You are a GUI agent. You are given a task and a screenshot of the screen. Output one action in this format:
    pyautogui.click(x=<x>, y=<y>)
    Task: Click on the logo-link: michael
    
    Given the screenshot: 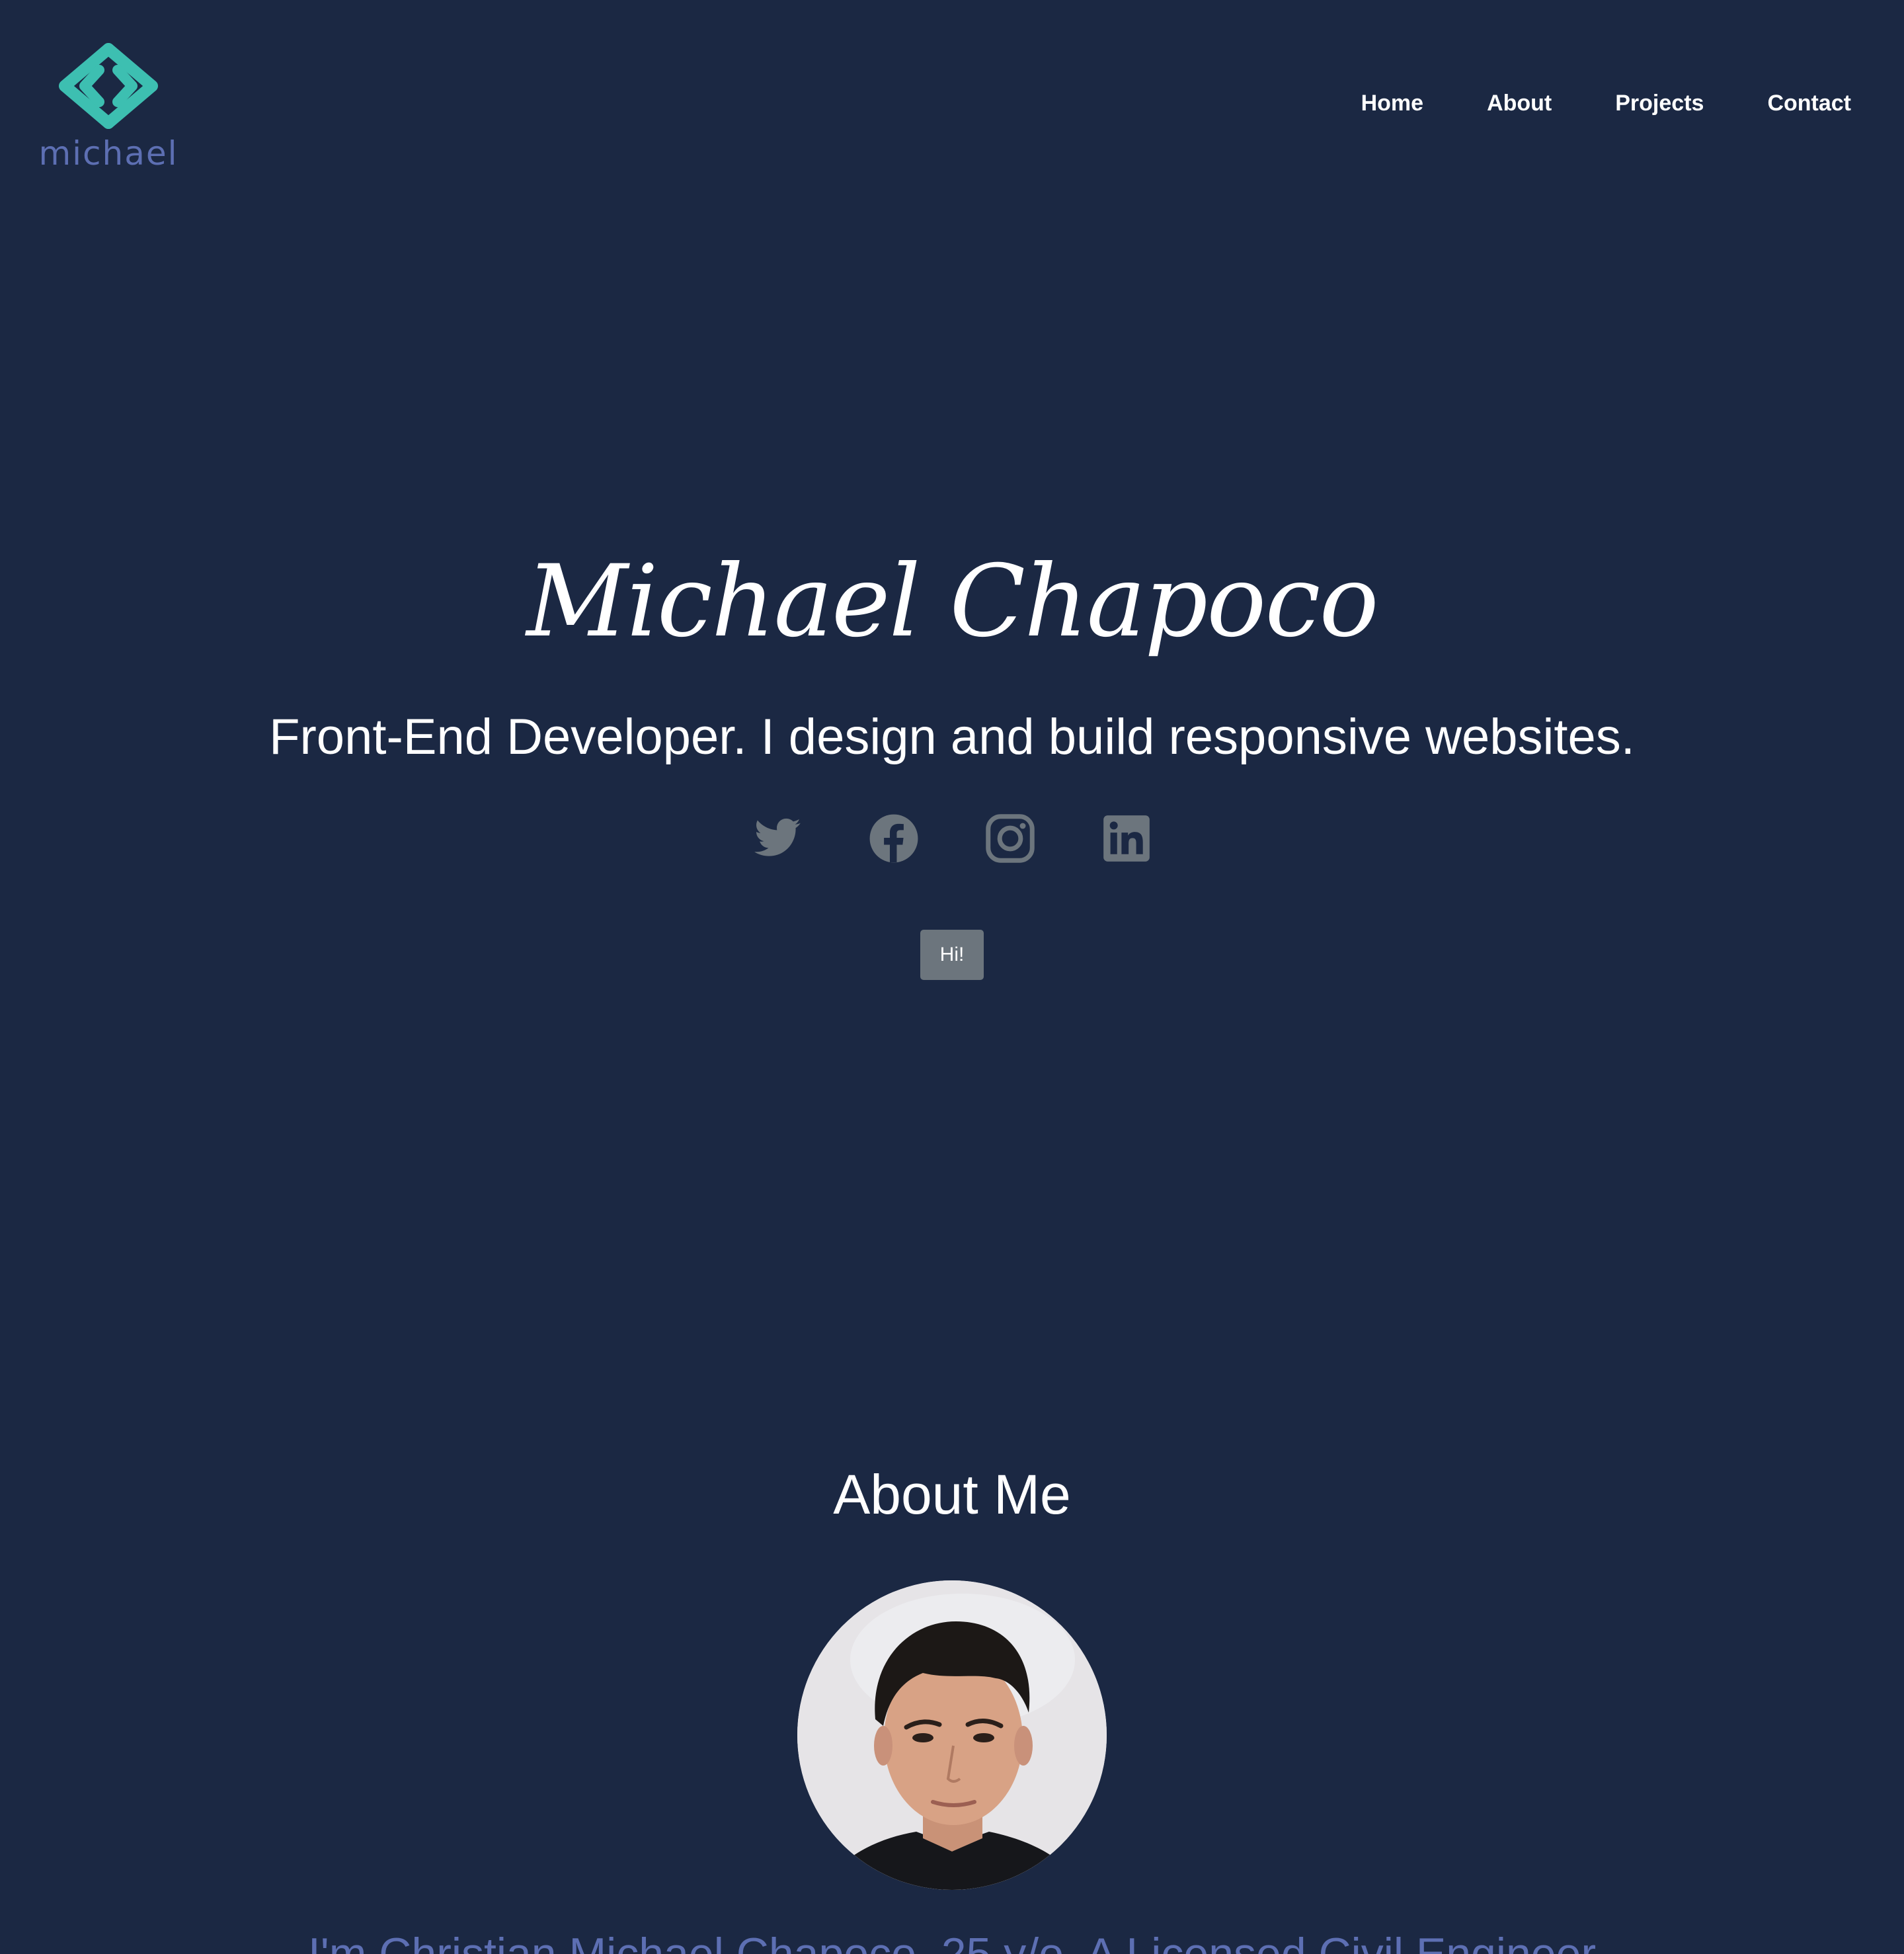 What is the action you would take?
    pyautogui.click(x=108, y=110)
    